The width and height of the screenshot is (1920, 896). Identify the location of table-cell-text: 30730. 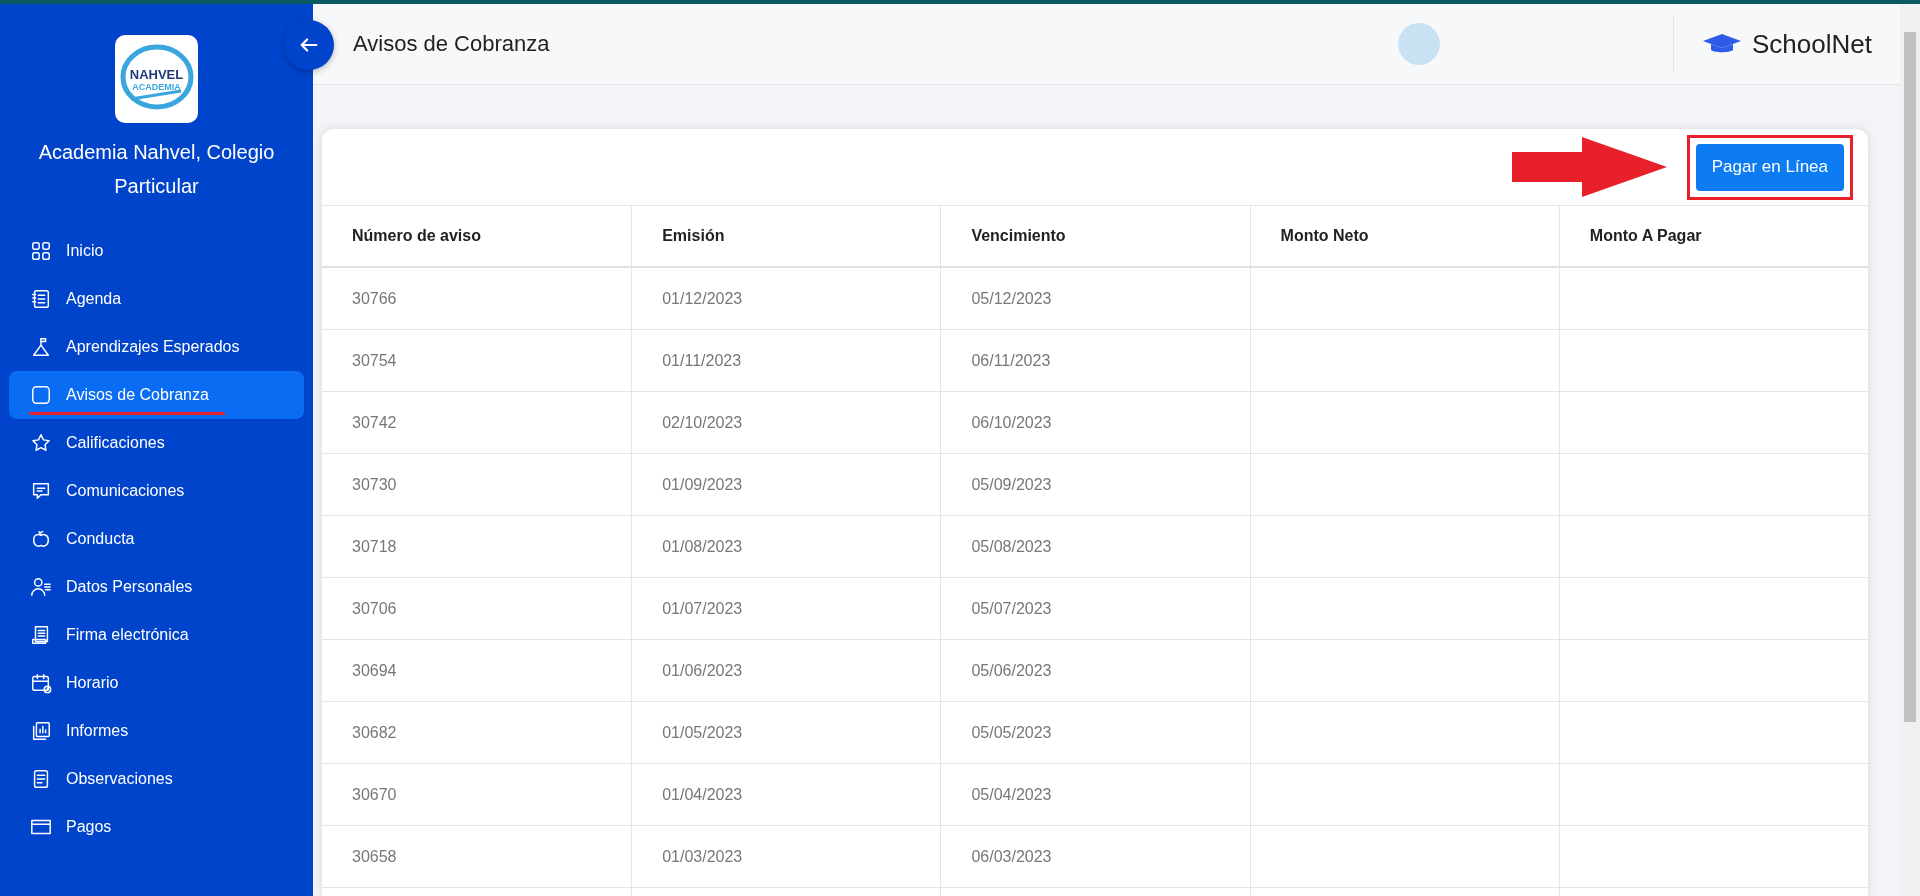
(374, 484).